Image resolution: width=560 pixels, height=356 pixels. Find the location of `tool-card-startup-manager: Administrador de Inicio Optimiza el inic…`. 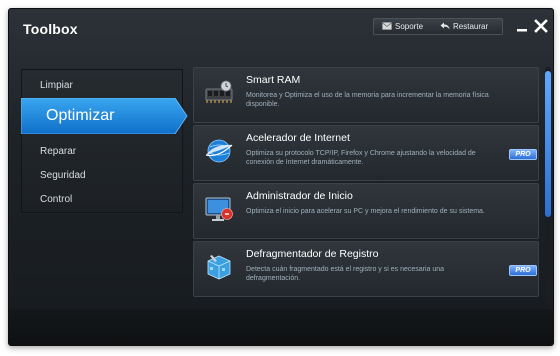

tool-card-startup-manager: Administrador de Inicio Optimiza el inic… is located at coordinates (366, 211).